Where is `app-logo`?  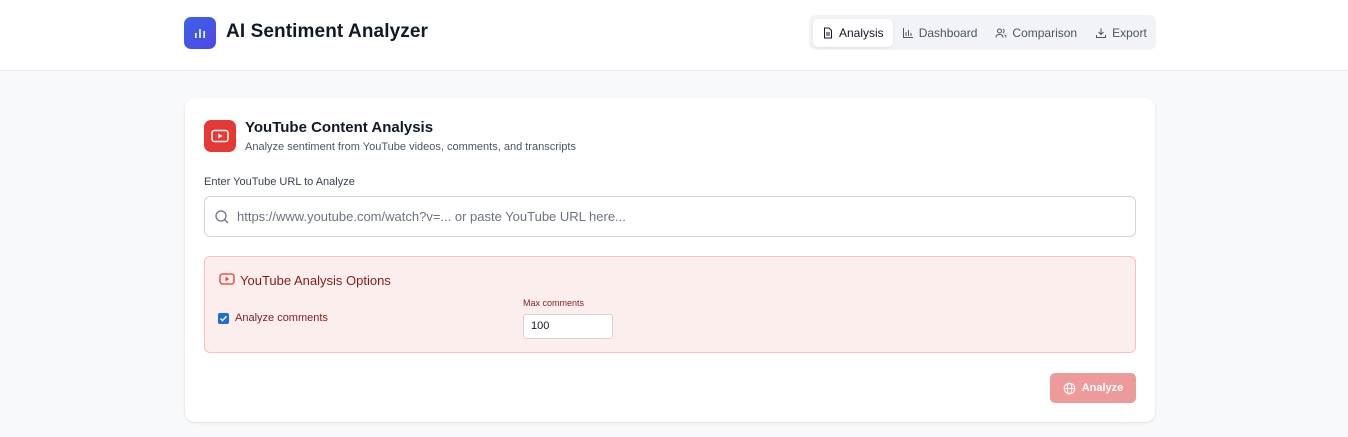 app-logo is located at coordinates (200, 33).